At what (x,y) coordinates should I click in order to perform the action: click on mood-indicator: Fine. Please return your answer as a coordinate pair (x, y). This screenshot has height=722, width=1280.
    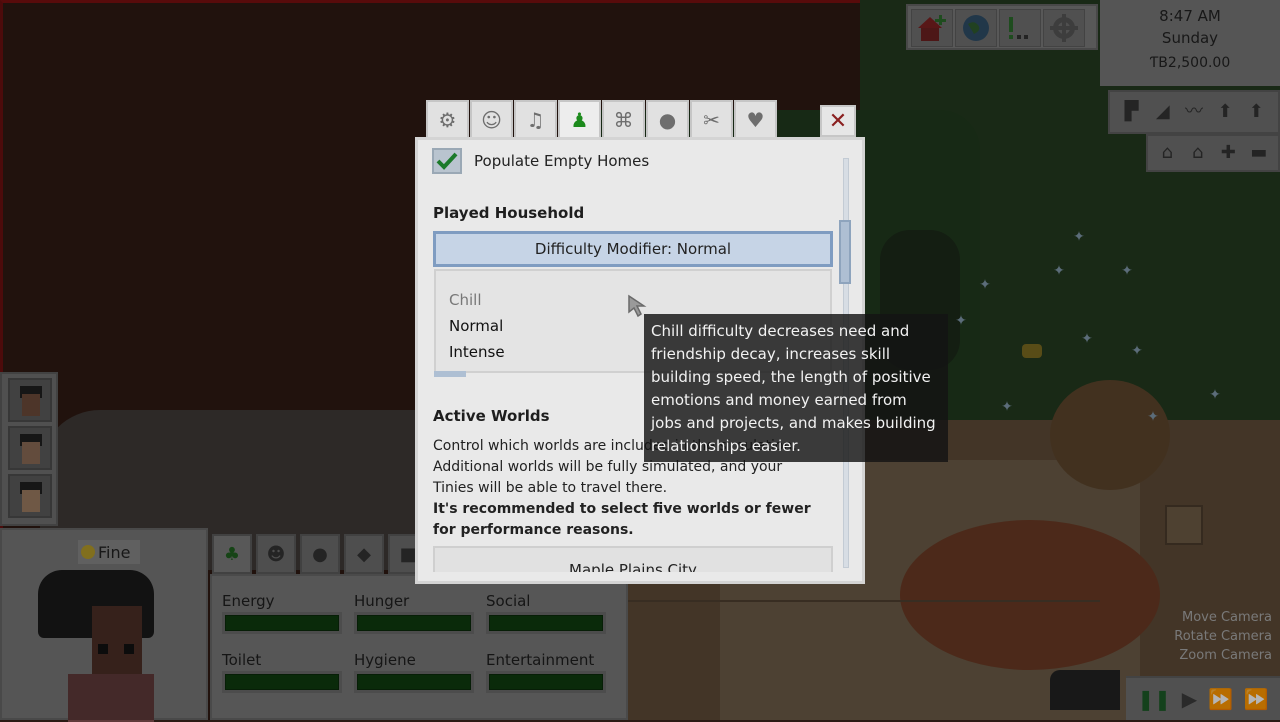
    Looking at the image, I should click on (109, 552).